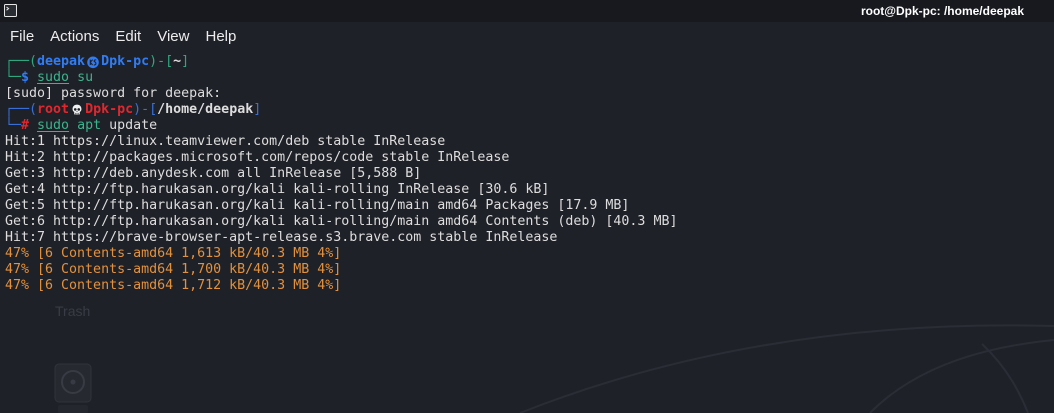 This screenshot has height=413, width=1054. Describe the element at coordinates (529, 78) in the screenshot. I see `prompt-line-user-command: └─ $ sudo su` at that location.